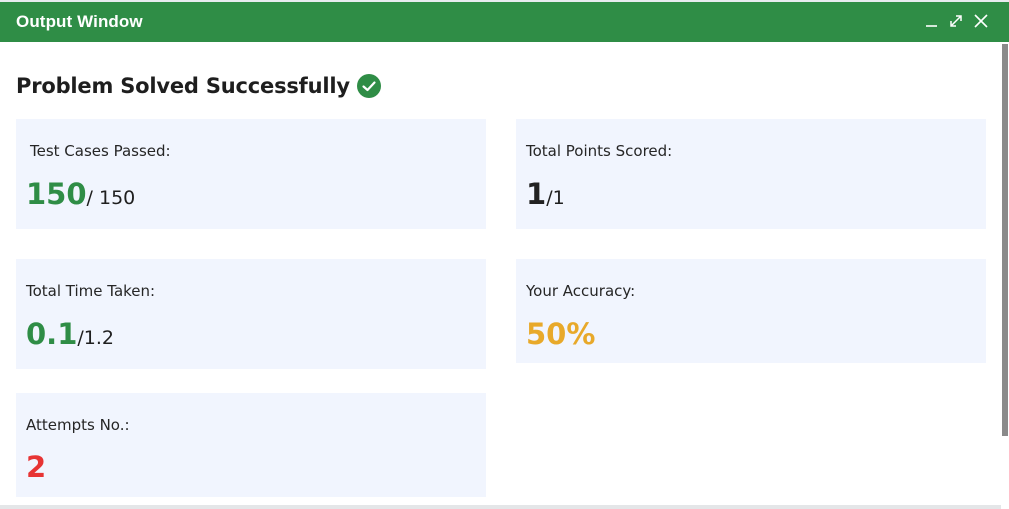  What do you see at coordinates (183, 86) in the screenshot?
I see `result-heading-text: Problem Solved Successfully` at bounding box center [183, 86].